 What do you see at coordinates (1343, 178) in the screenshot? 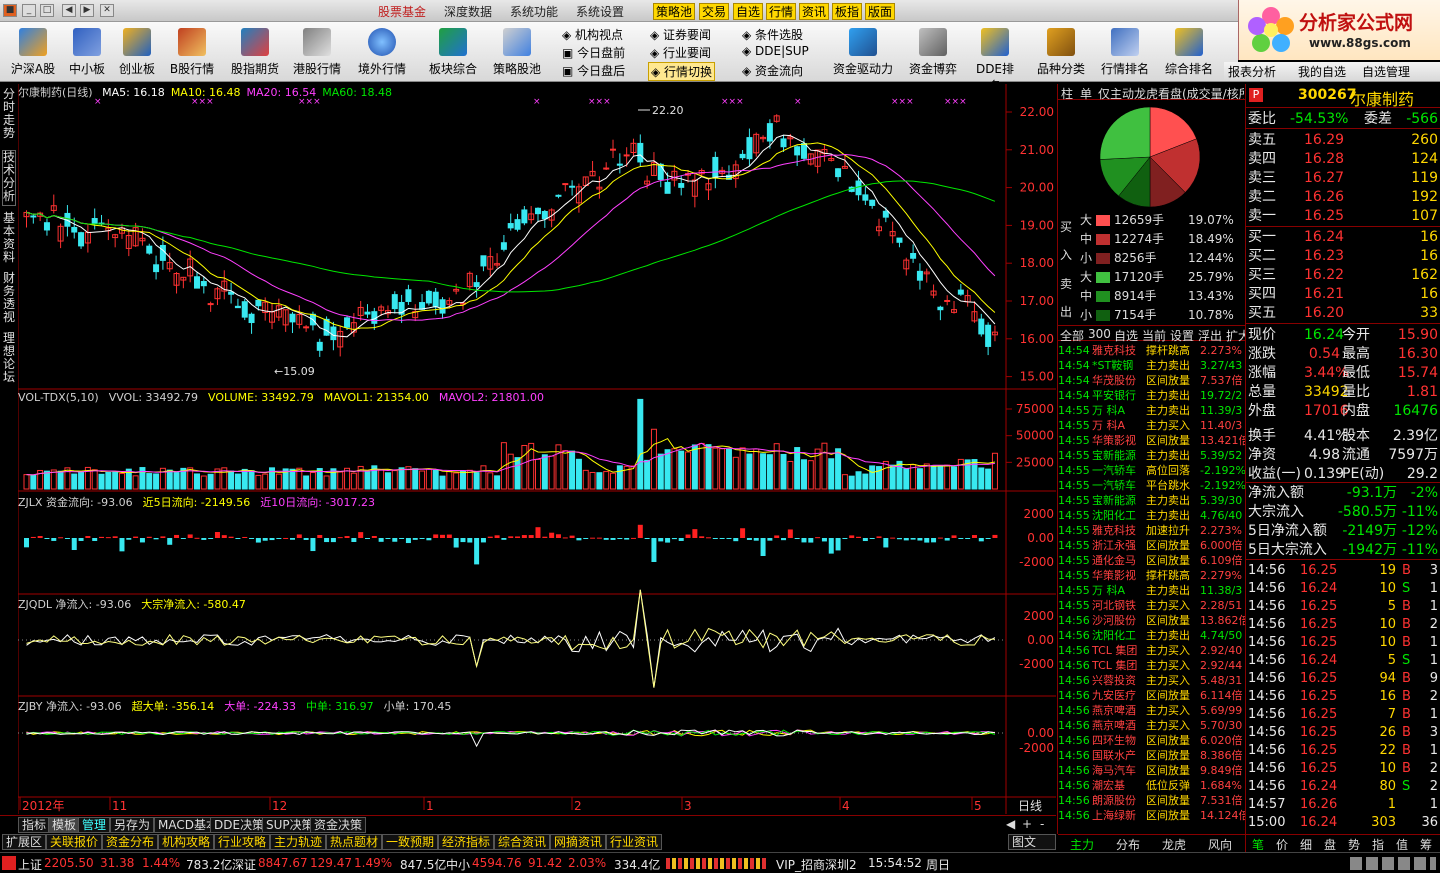
I see `book-row: 卖三 16.27 119` at bounding box center [1343, 178].